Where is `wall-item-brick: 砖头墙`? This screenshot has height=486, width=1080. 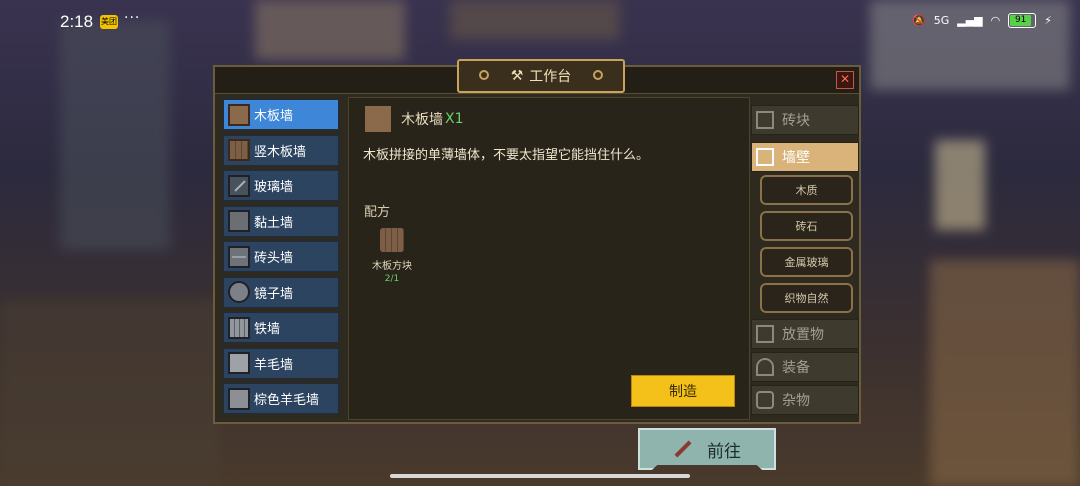
wall-item-brick: 砖头墙 is located at coordinates (281, 256).